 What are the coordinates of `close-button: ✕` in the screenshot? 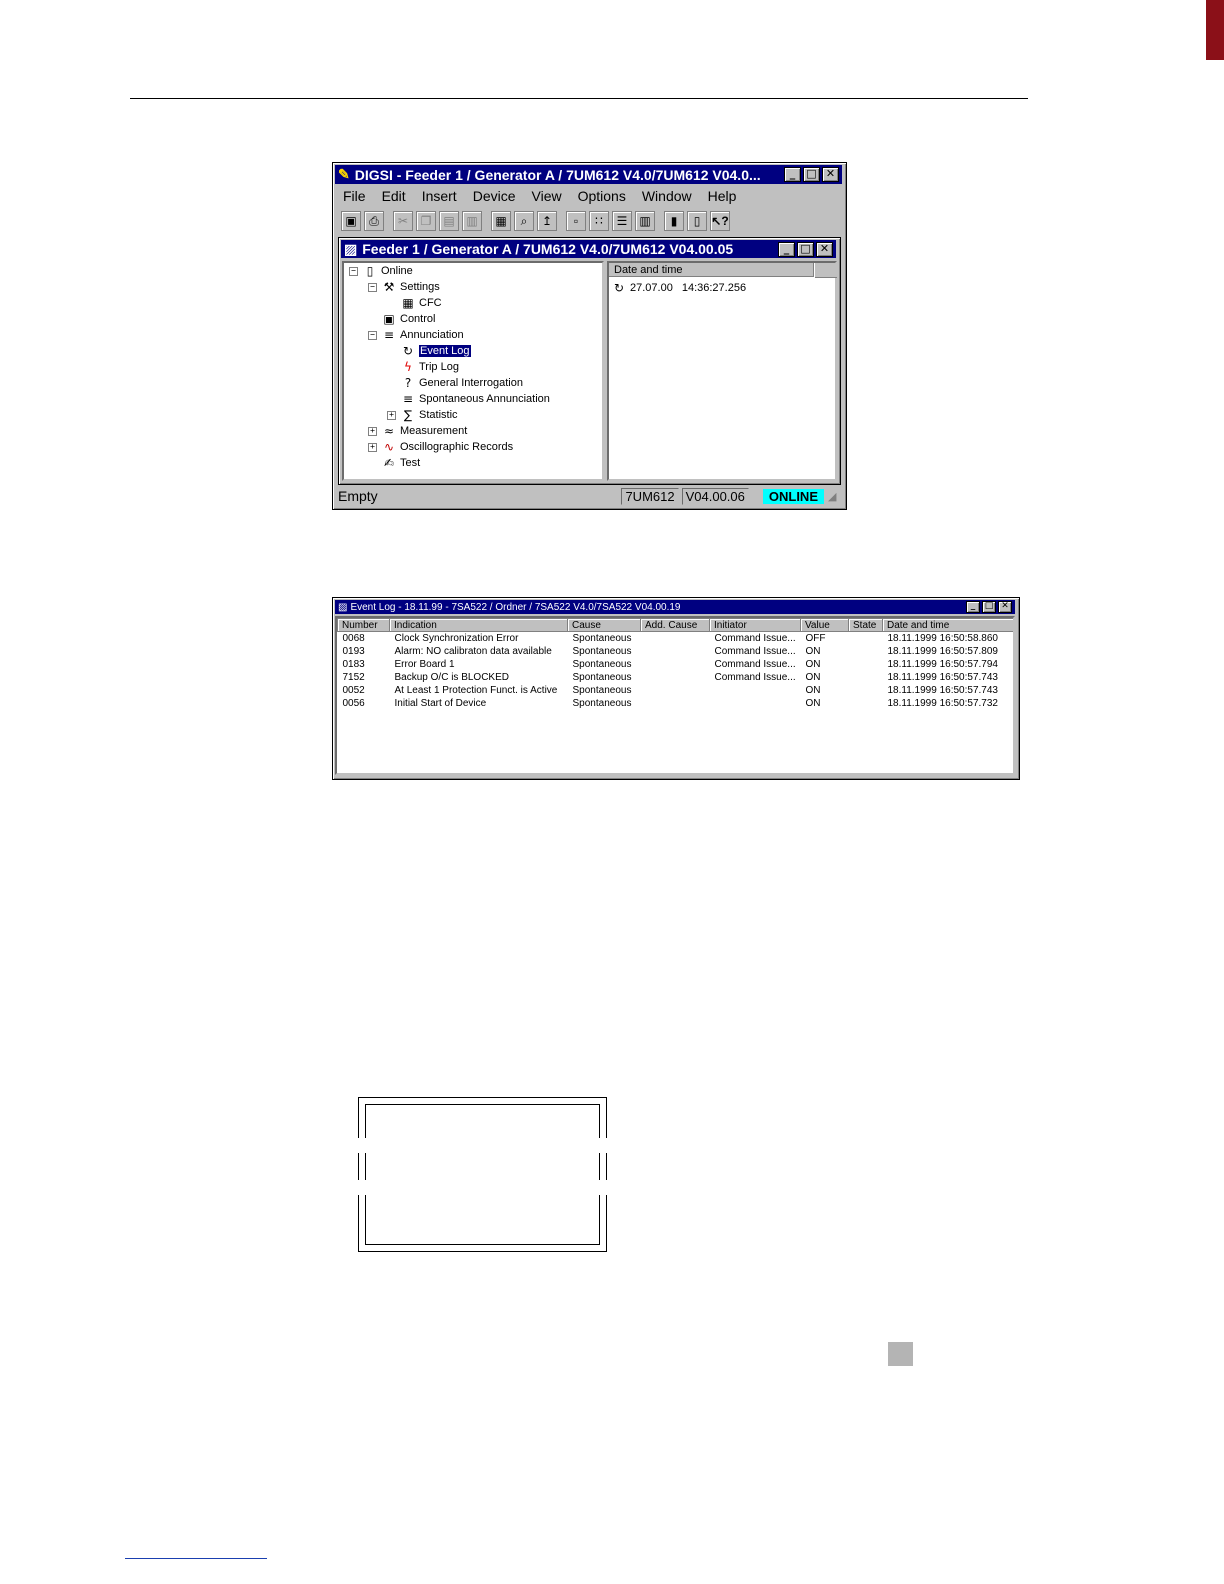 It's located at (830, 174).